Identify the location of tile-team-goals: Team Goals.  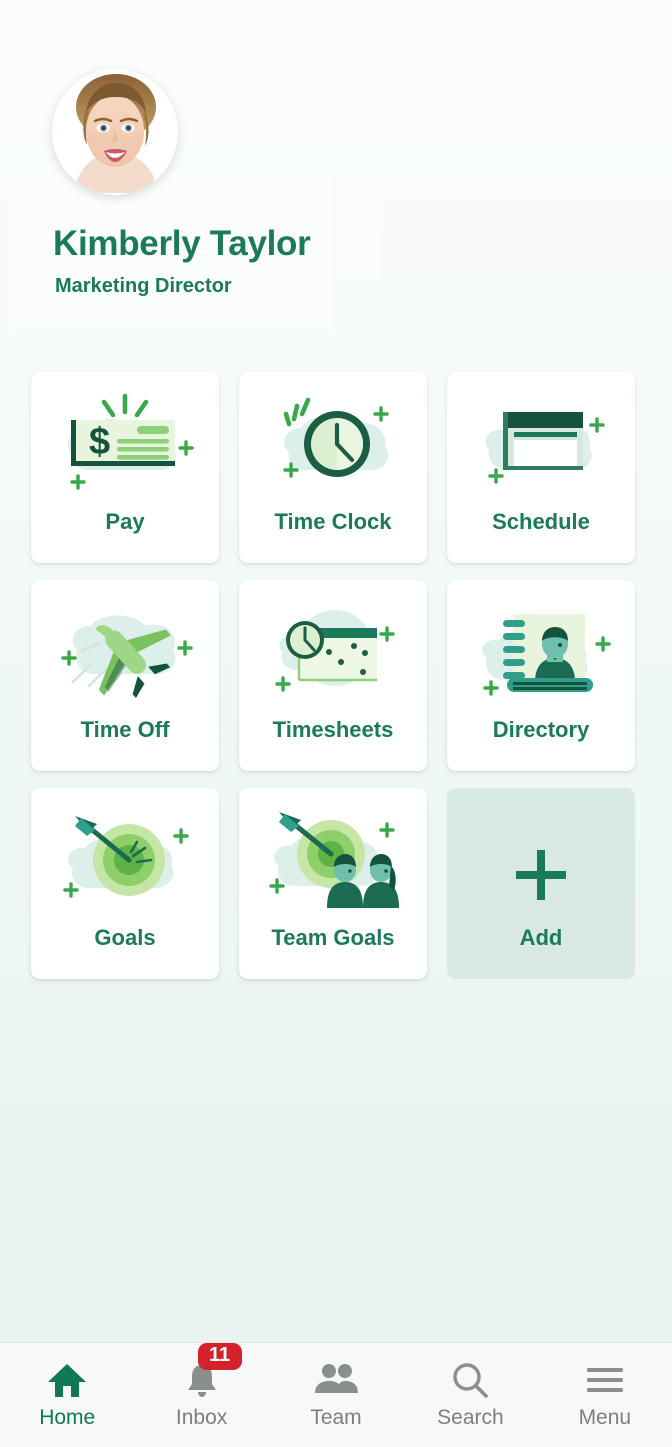
(333, 883).